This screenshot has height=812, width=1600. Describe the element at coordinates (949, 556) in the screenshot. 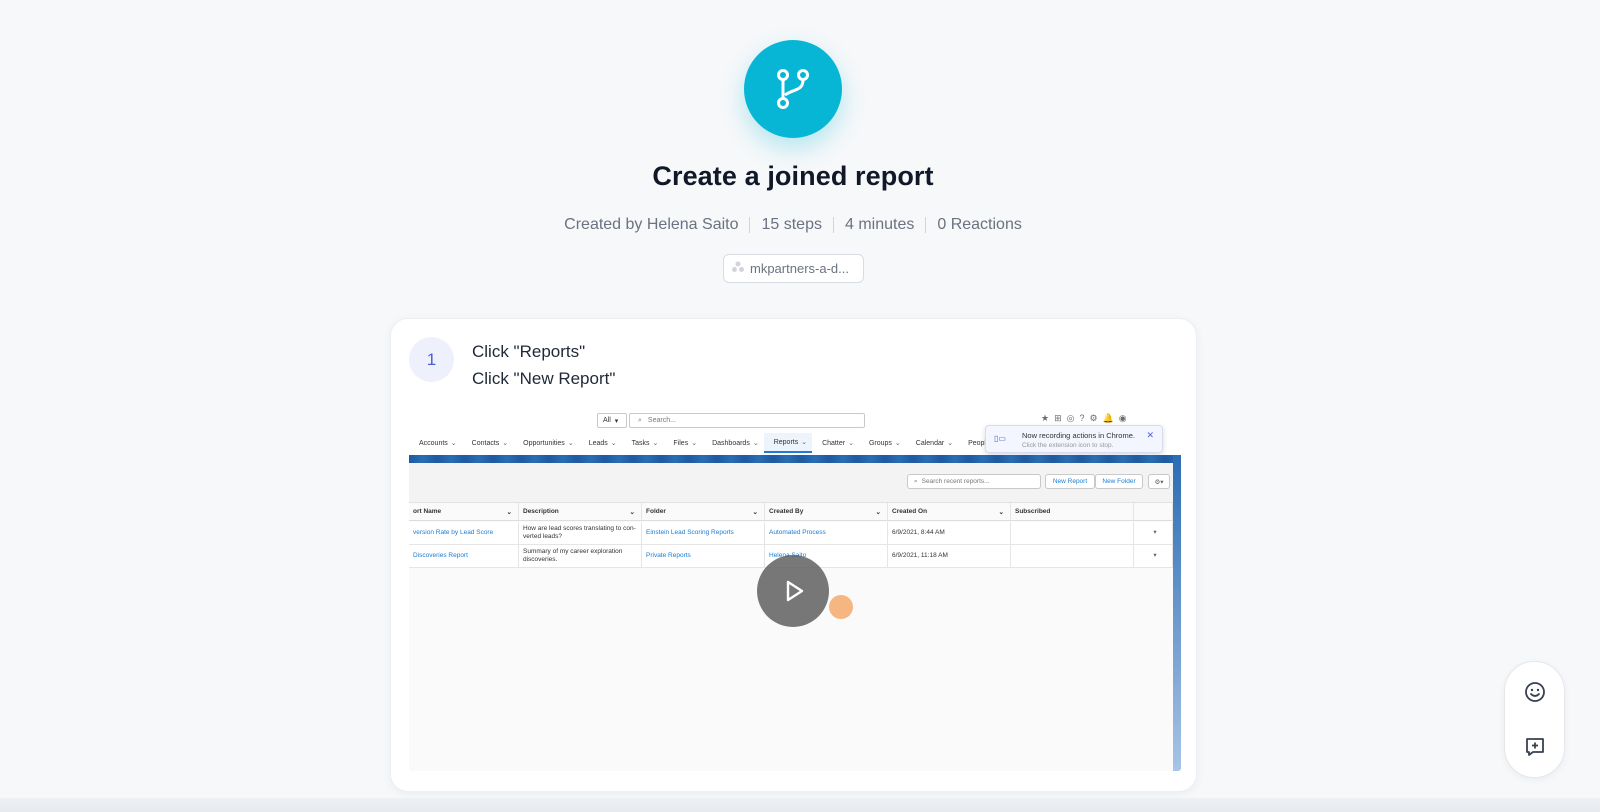

I see `table-cell-created-on: 6/9/2021, 11:18 AM` at that location.